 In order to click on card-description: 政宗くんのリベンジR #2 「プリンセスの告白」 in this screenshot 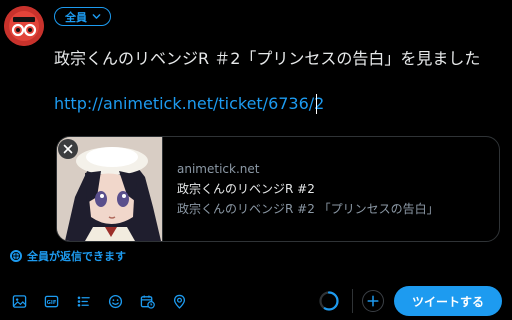, I will do `click(308, 209)`.